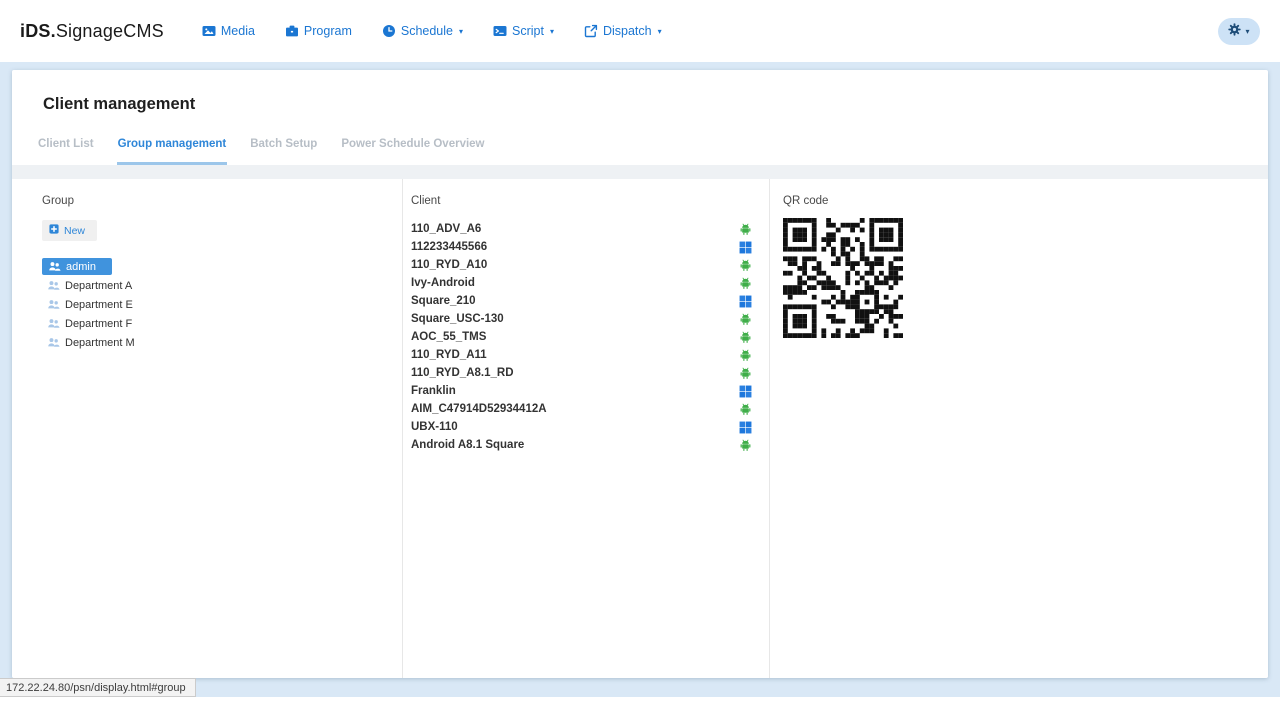 The image size is (1280, 720). What do you see at coordinates (457, 319) in the screenshot?
I see `client-name: Square_USC-130` at bounding box center [457, 319].